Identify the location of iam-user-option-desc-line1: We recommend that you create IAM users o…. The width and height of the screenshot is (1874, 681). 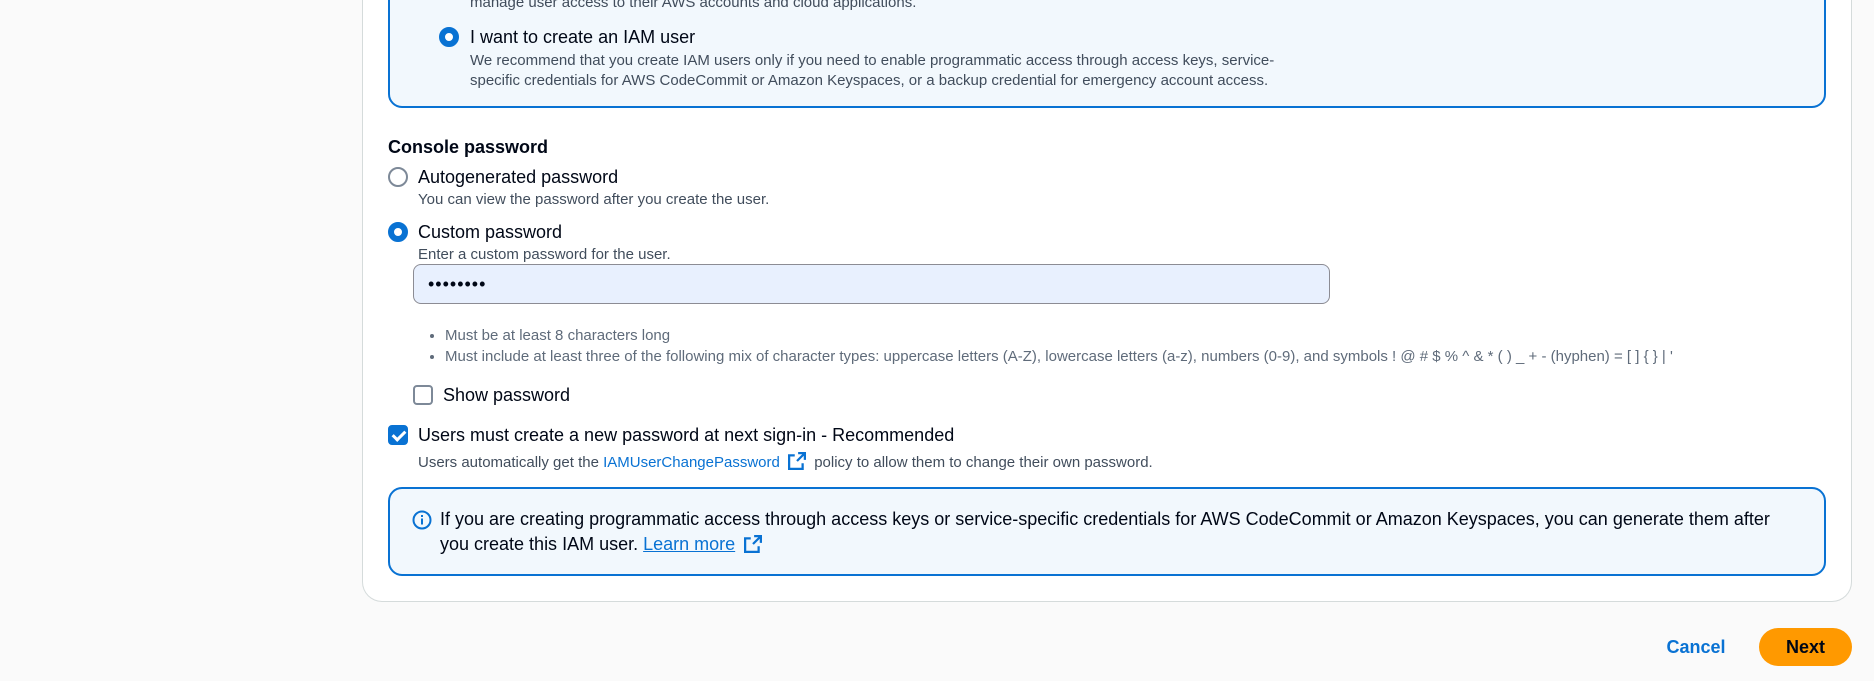
(872, 60).